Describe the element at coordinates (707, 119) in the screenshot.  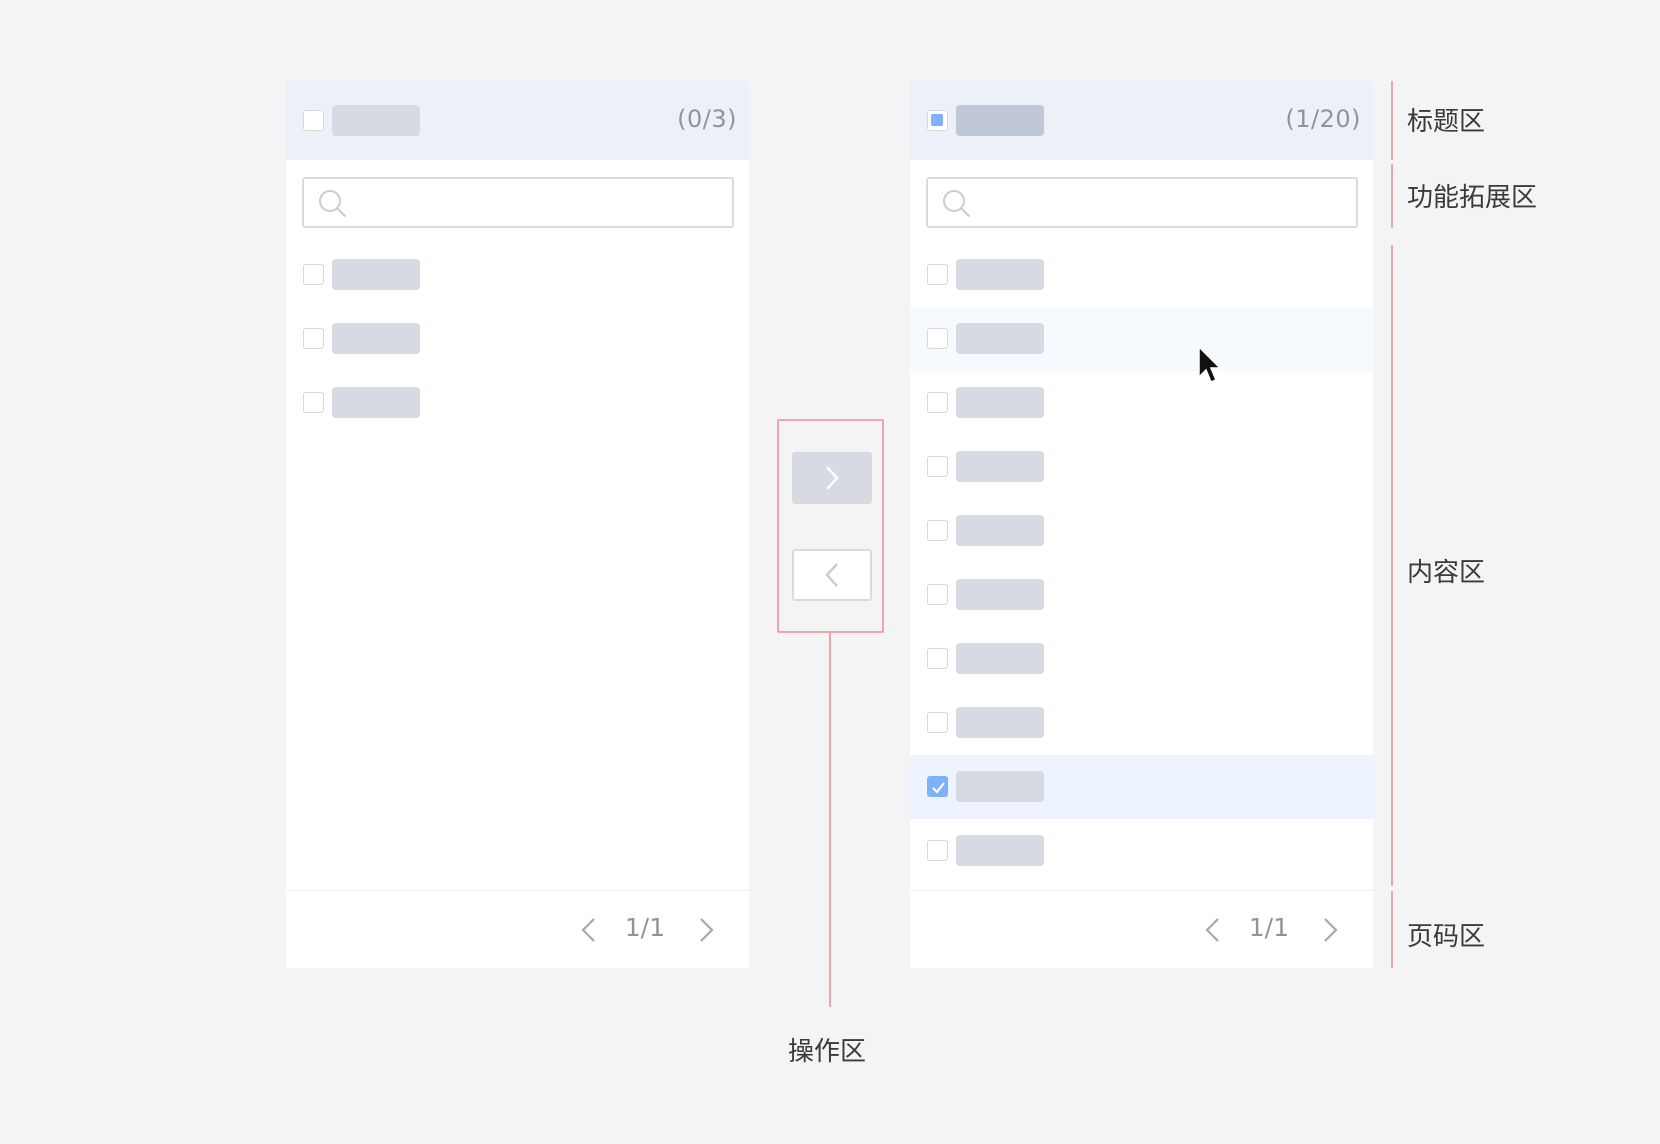
I see `source-list-count: (0/3)` at that location.